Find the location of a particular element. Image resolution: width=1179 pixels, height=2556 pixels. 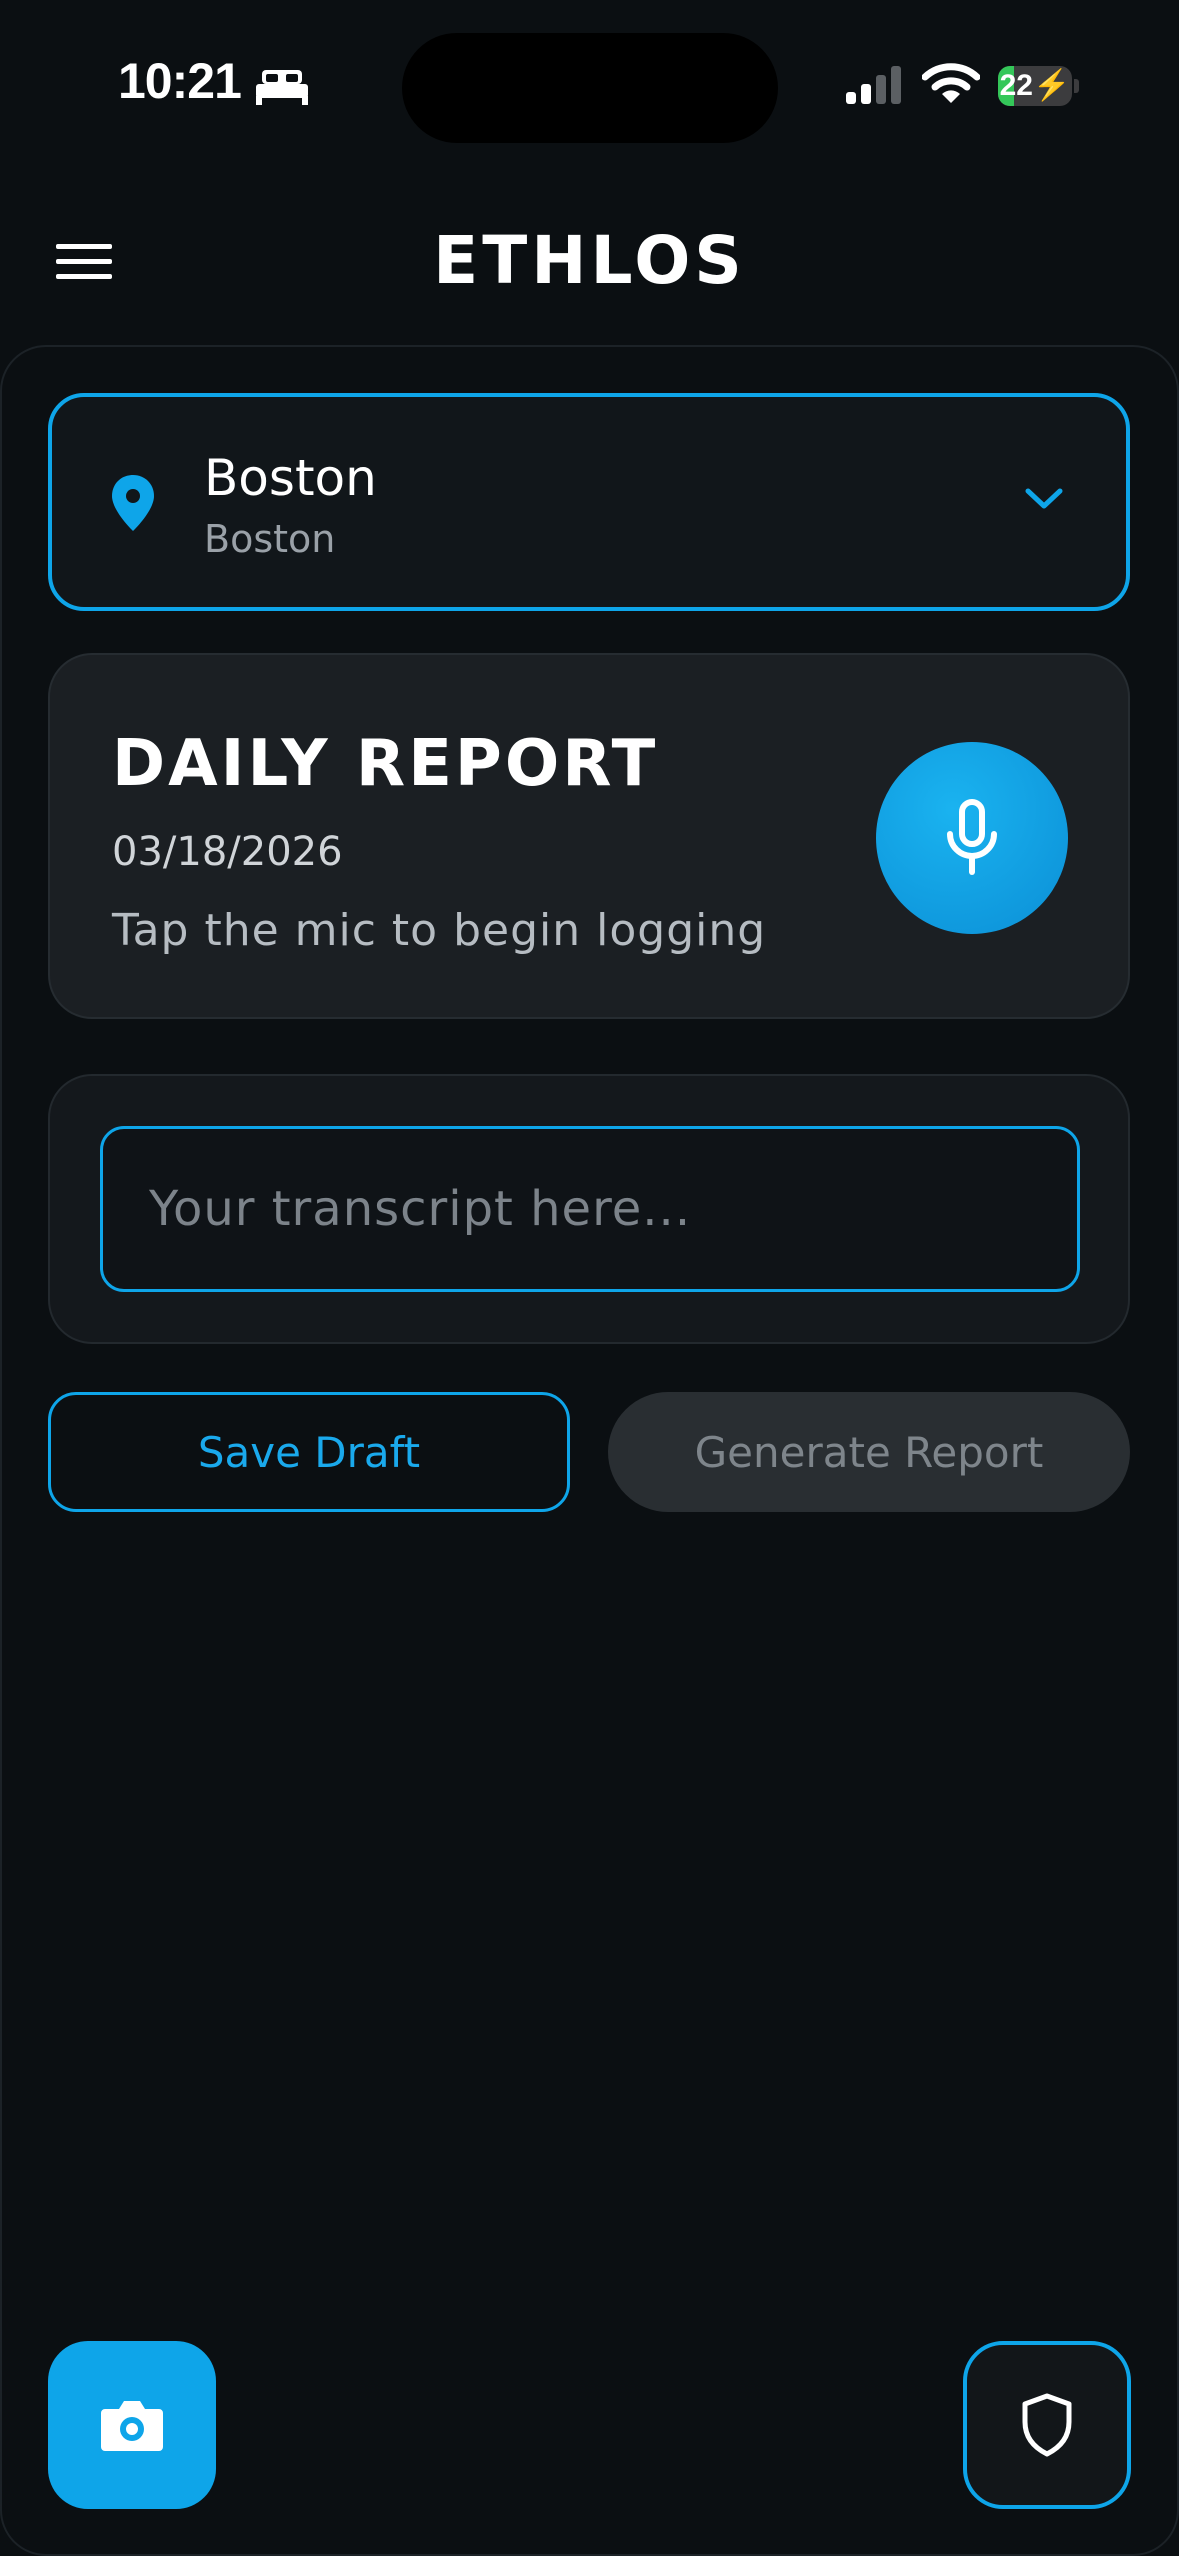

location-selector: Boston Boston is located at coordinates (589, 502).